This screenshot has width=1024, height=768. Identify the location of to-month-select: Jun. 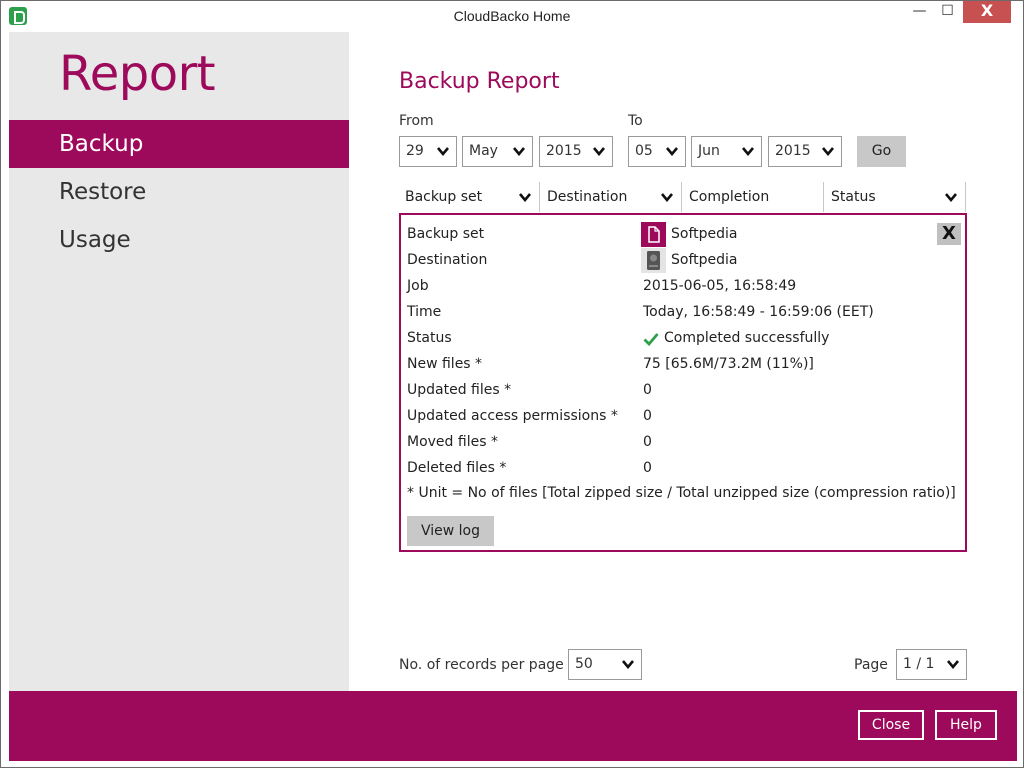
(726, 151).